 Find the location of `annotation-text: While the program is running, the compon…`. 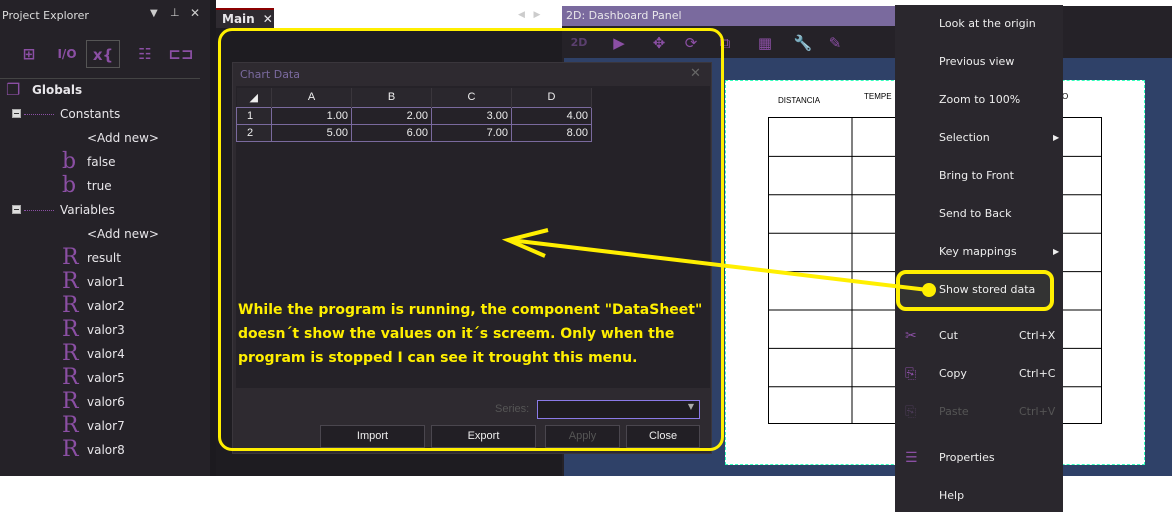

annotation-text: While the program is running, the compon… is located at coordinates (470, 334).